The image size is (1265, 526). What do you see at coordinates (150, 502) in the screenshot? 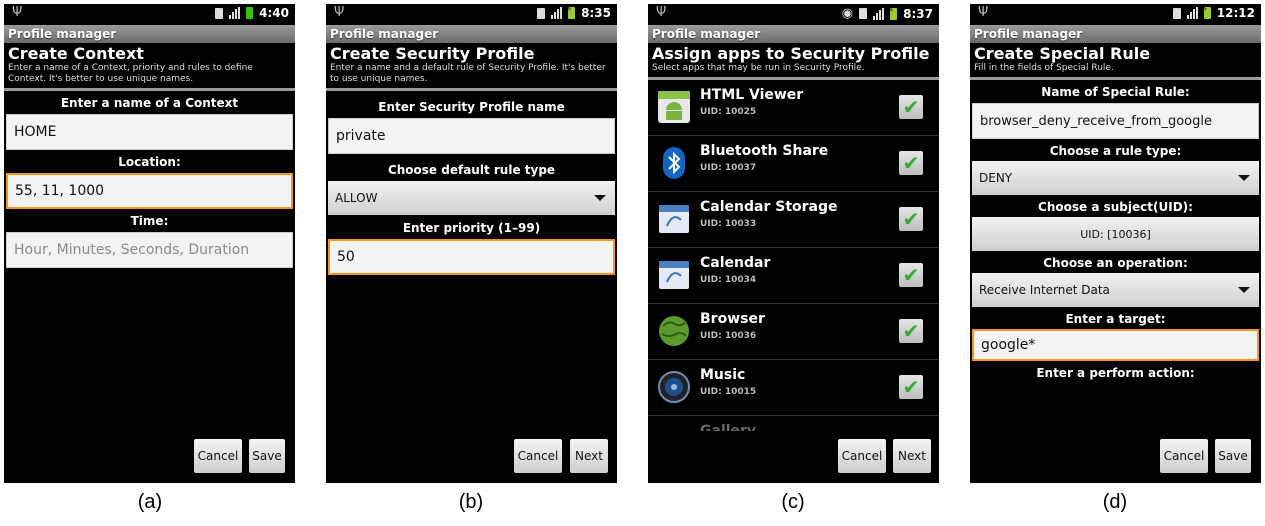
I see `caption-a: (a)` at bounding box center [150, 502].